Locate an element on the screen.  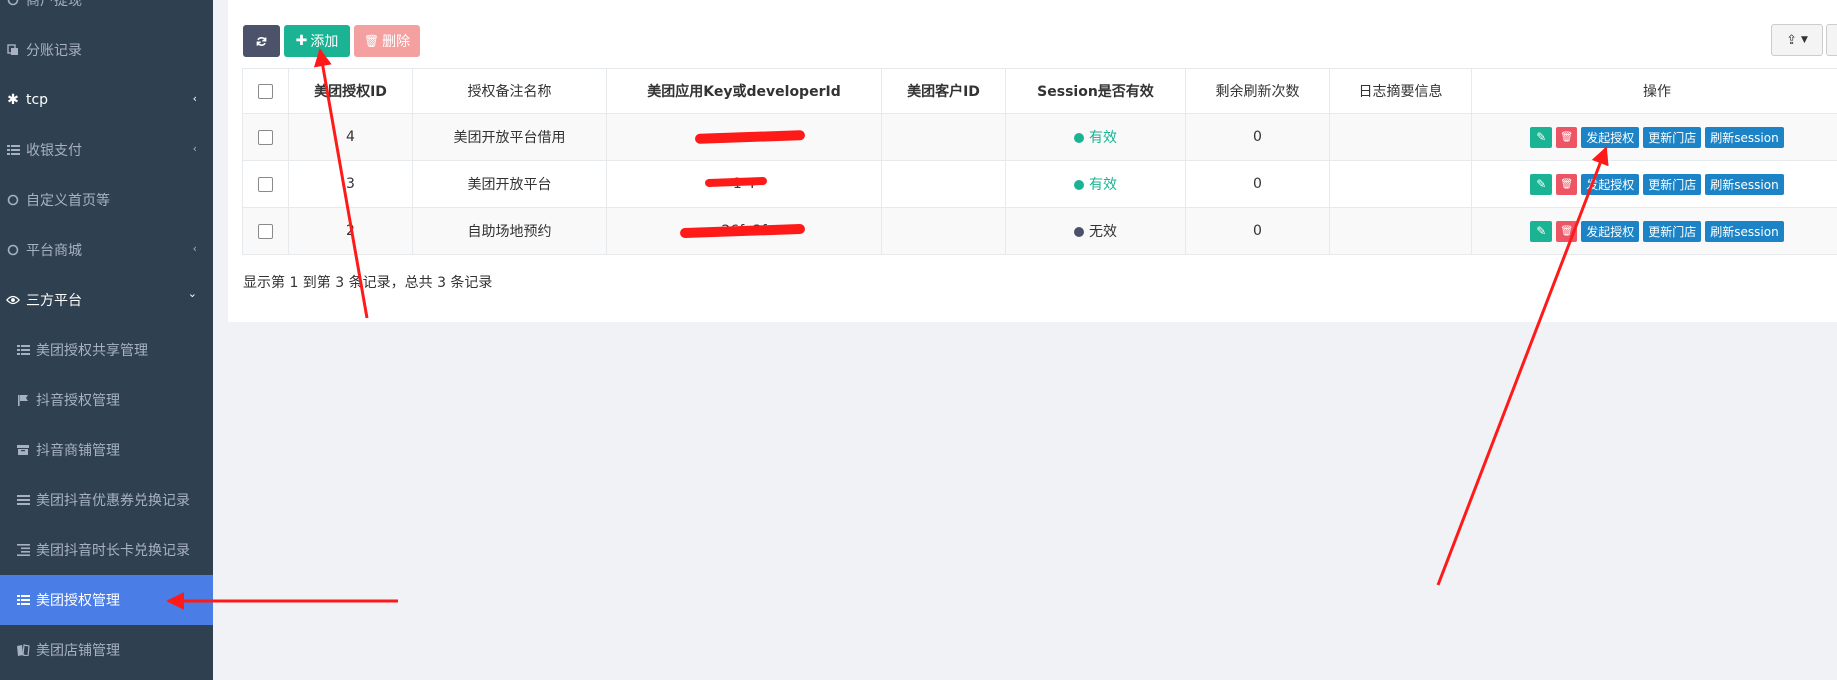
sidebar-item: 美团店铺管理 is located at coordinates (106, 650).